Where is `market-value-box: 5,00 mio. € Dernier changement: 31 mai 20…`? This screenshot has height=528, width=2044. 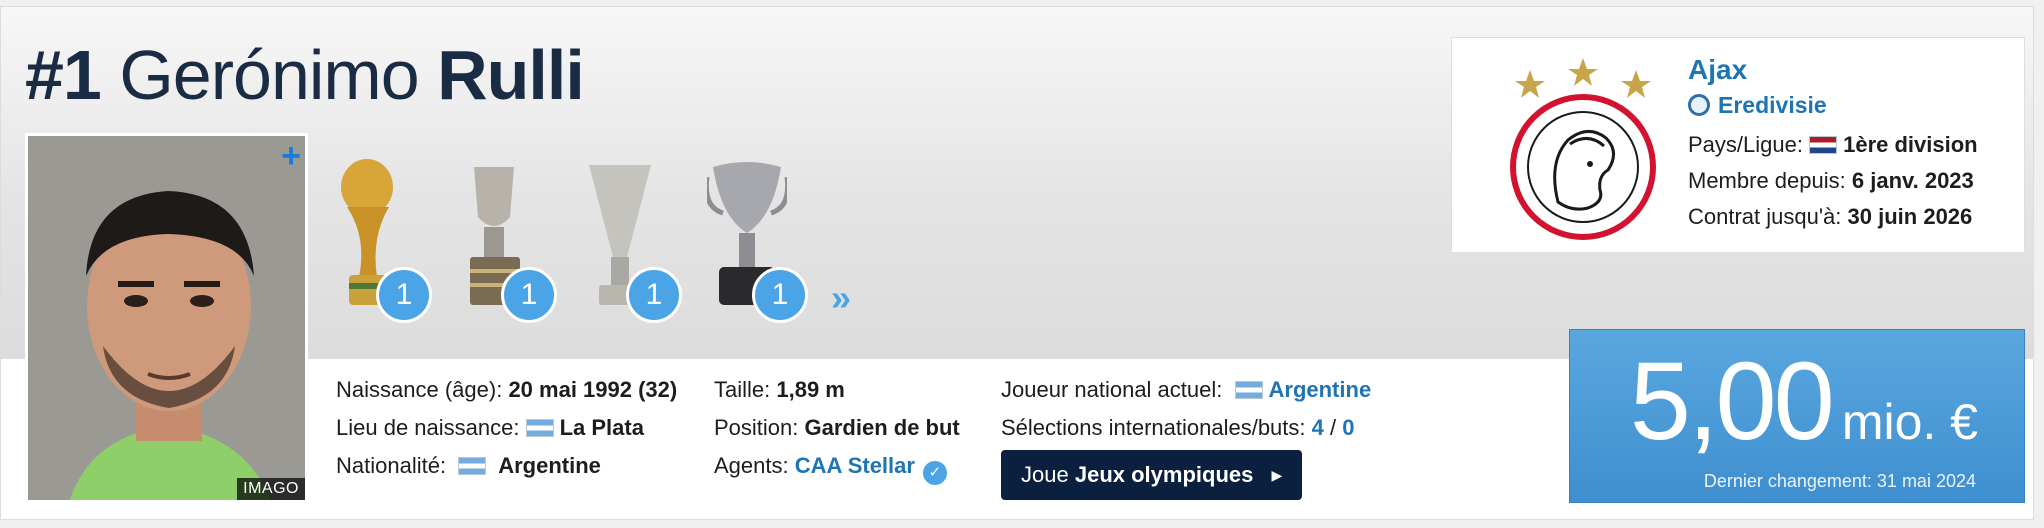
market-value-box: 5,00 mio. € Dernier changement: 31 mai 20… is located at coordinates (1797, 416).